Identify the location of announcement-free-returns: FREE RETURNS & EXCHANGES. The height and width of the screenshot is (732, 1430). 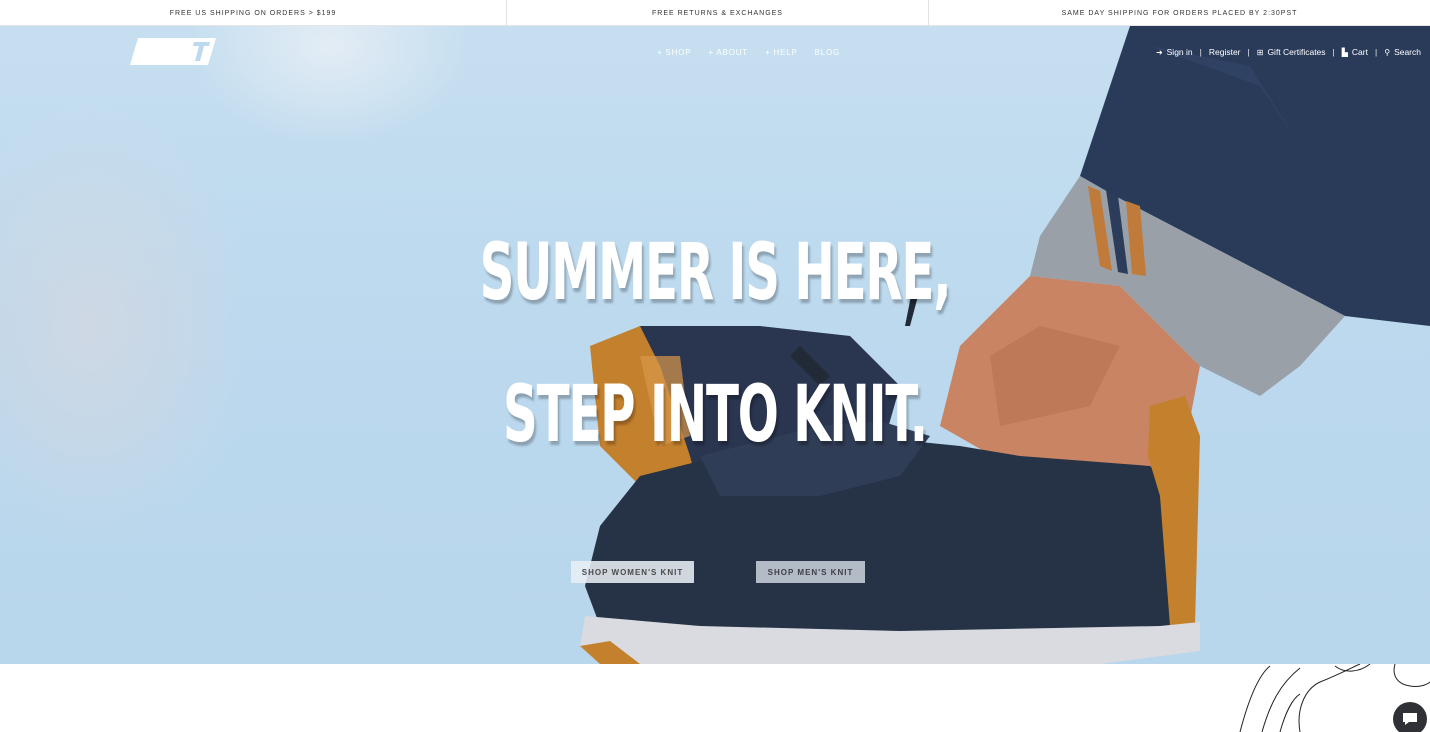
(718, 13).